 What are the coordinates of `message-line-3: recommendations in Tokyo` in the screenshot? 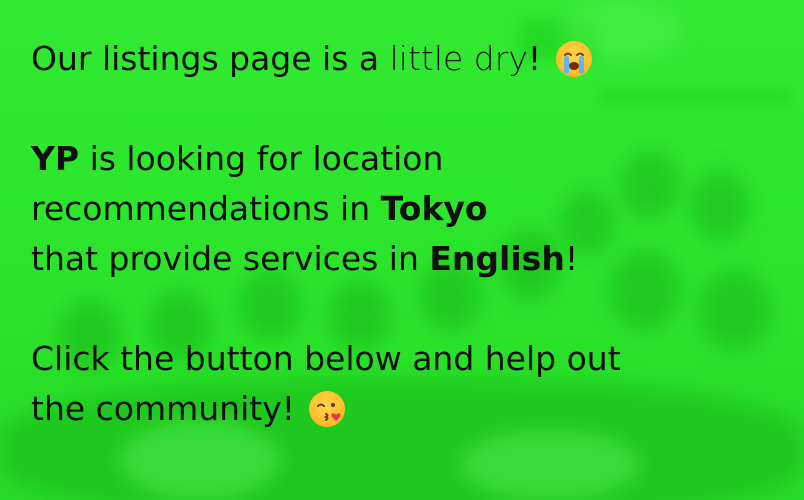 It's located at (405, 209).